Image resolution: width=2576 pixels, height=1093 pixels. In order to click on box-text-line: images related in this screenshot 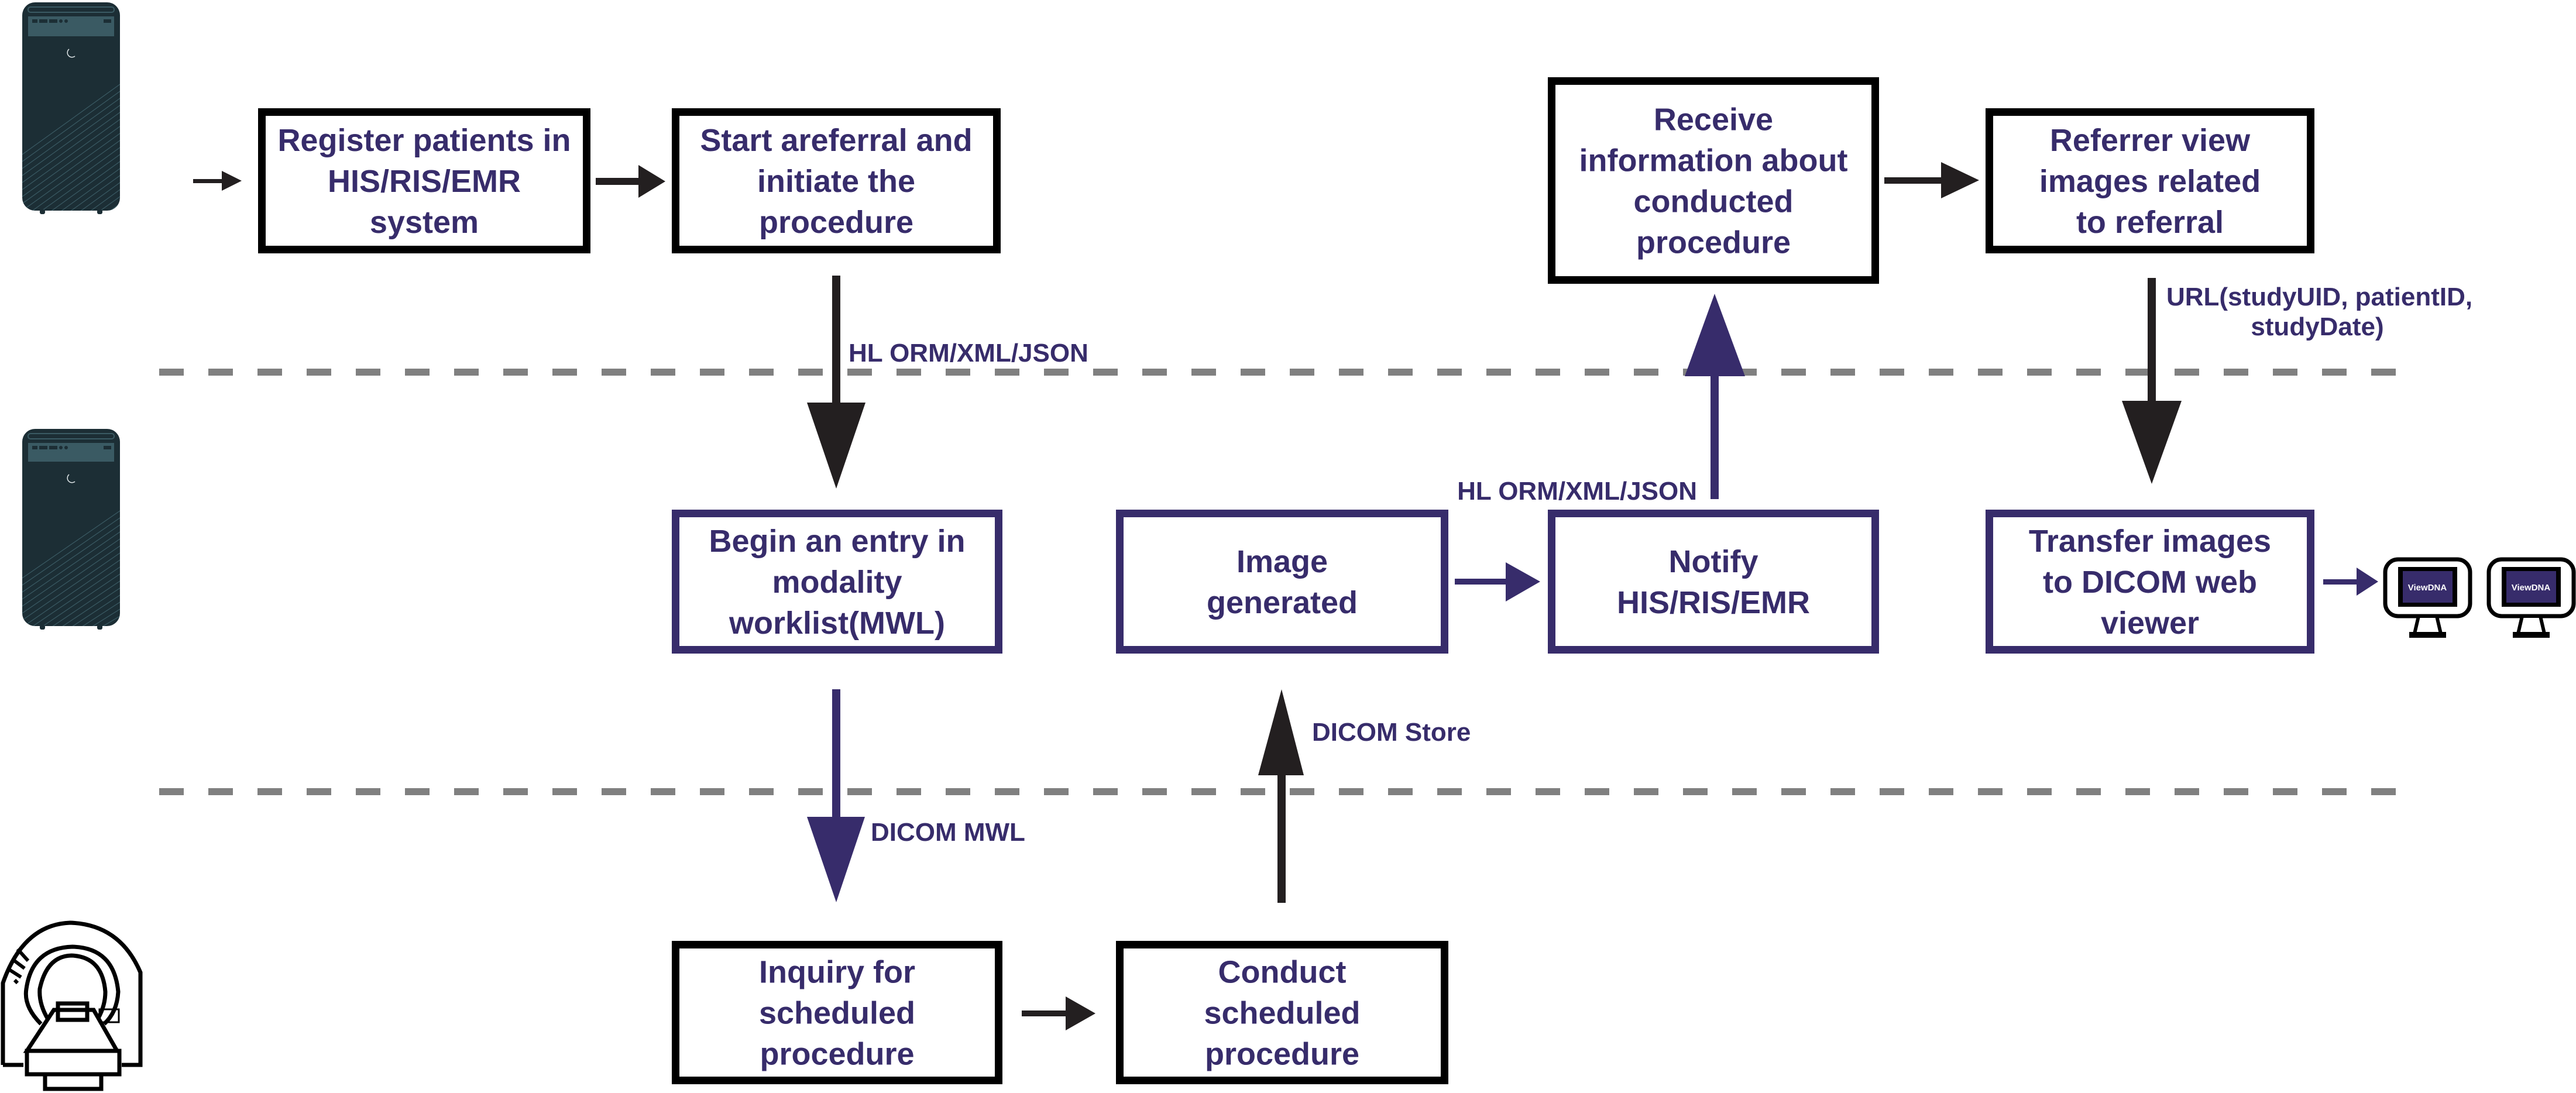, I will do `click(2150, 181)`.